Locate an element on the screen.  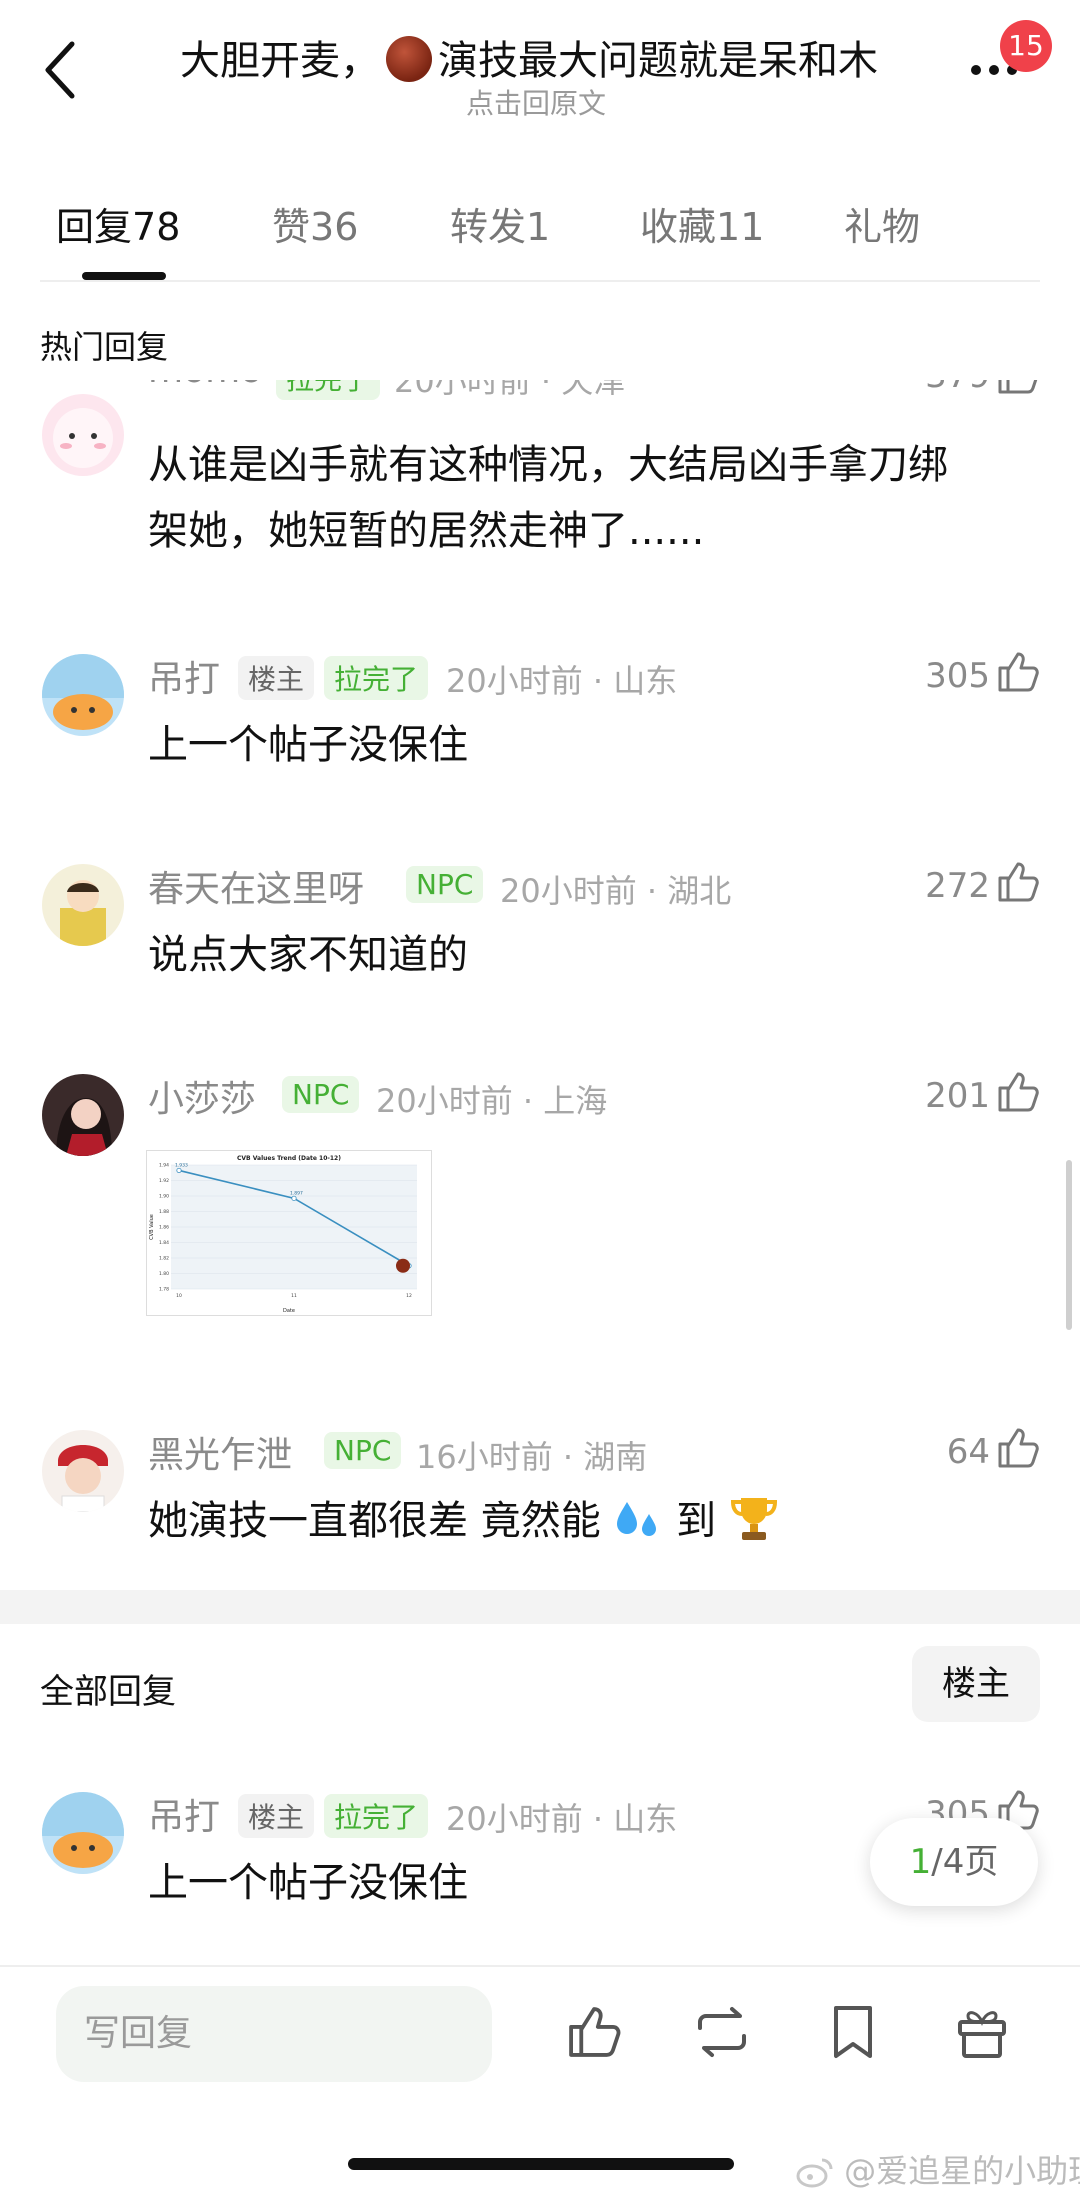
trophy-emoji-icon is located at coordinates (753, 1519).